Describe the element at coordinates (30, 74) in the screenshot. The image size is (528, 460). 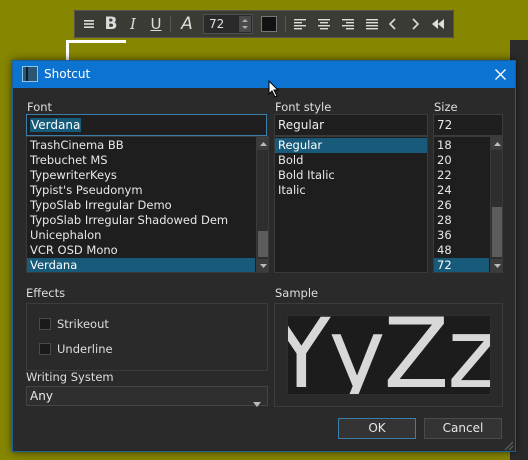
I see `shotcut-app-icon` at that location.